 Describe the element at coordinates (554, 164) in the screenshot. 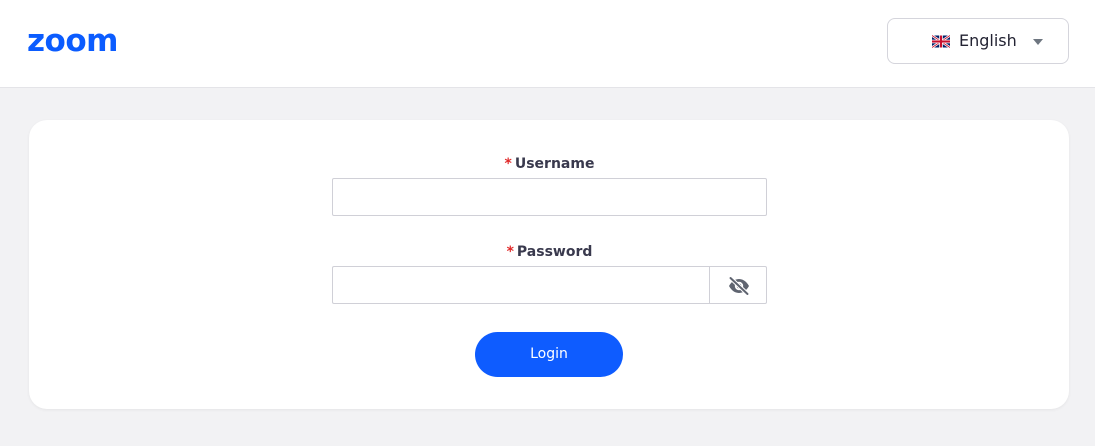

I see `username-label-text: Username` at that location.